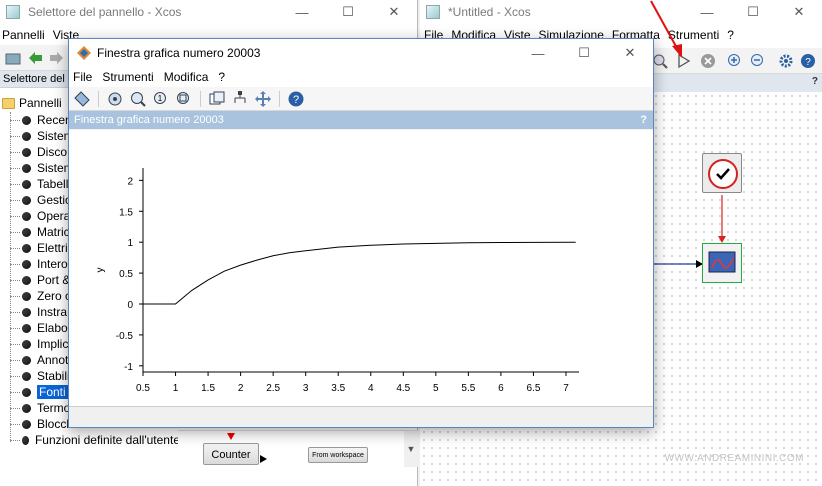  I want to click on scope-block, so click(722, 263).